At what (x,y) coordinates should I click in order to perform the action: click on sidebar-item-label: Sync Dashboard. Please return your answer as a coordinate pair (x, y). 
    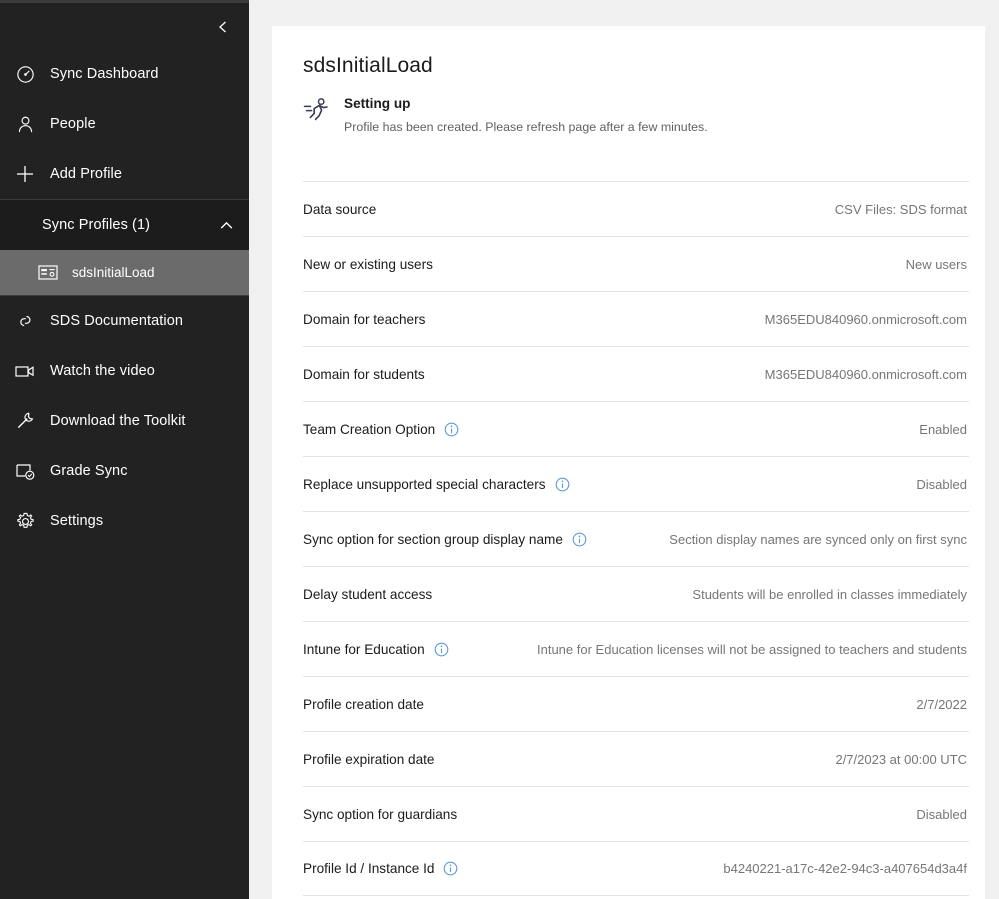
    Looking at the image, I should click on (104, 74).